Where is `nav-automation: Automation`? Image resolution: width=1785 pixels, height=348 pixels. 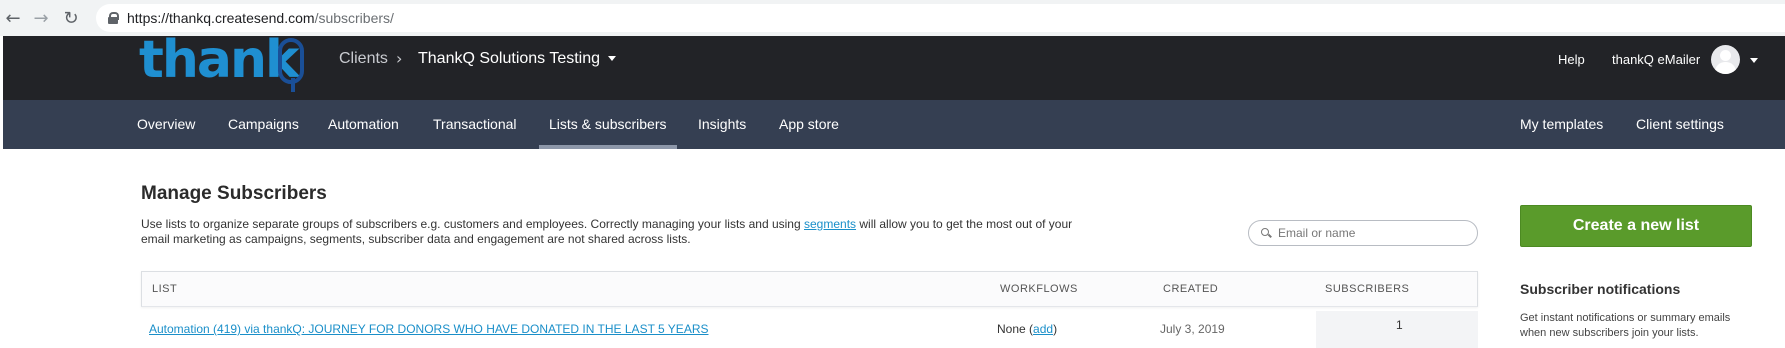
nav-automation: Automation is located at coordinates (363, 124).